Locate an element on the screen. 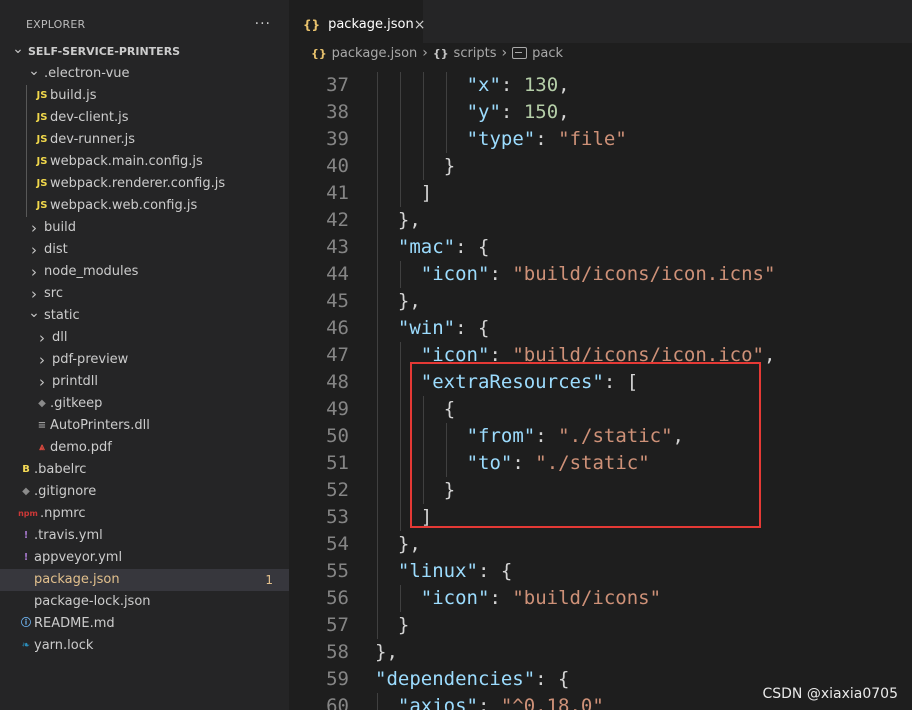 The width and height of the screenshot is (912, 710). close-icon: × is located at coordinates (420, 25).